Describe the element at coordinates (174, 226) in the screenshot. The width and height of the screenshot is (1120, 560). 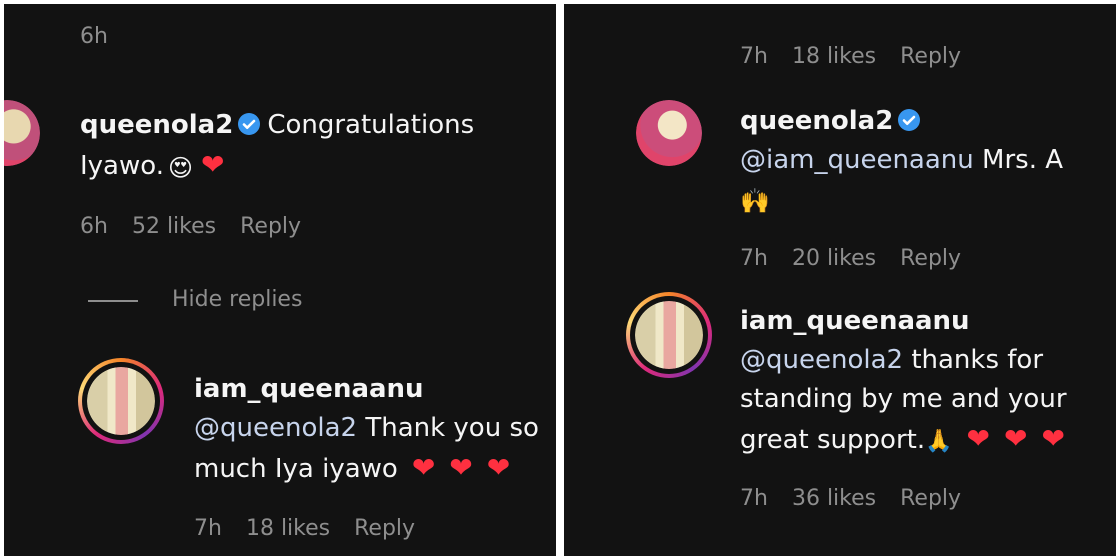
I see `likes-count: 52 likes` at that location.